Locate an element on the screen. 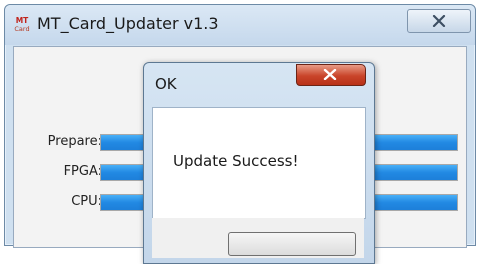 The image size is (478, 264). dialog-footer is located at coordinates (258, 238).